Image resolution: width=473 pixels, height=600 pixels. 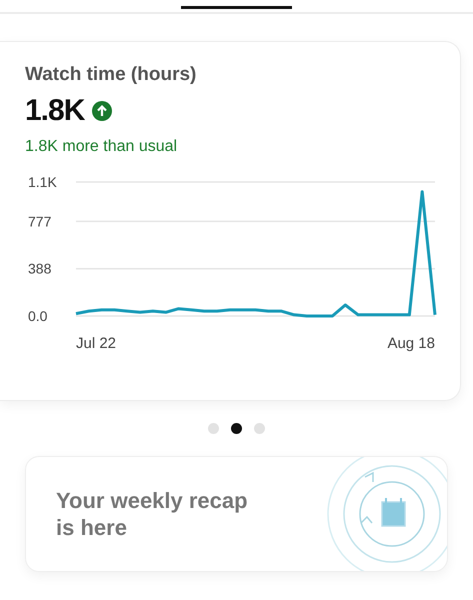 I want to click on card-title: Watch time (hours), so click(x=111, y=75).